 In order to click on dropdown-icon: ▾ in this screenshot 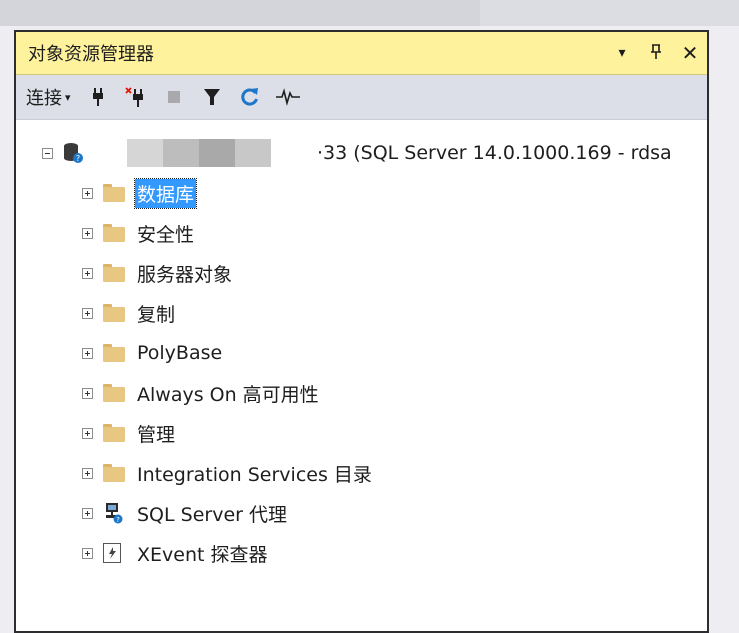, I will do `click(622, 53)`.